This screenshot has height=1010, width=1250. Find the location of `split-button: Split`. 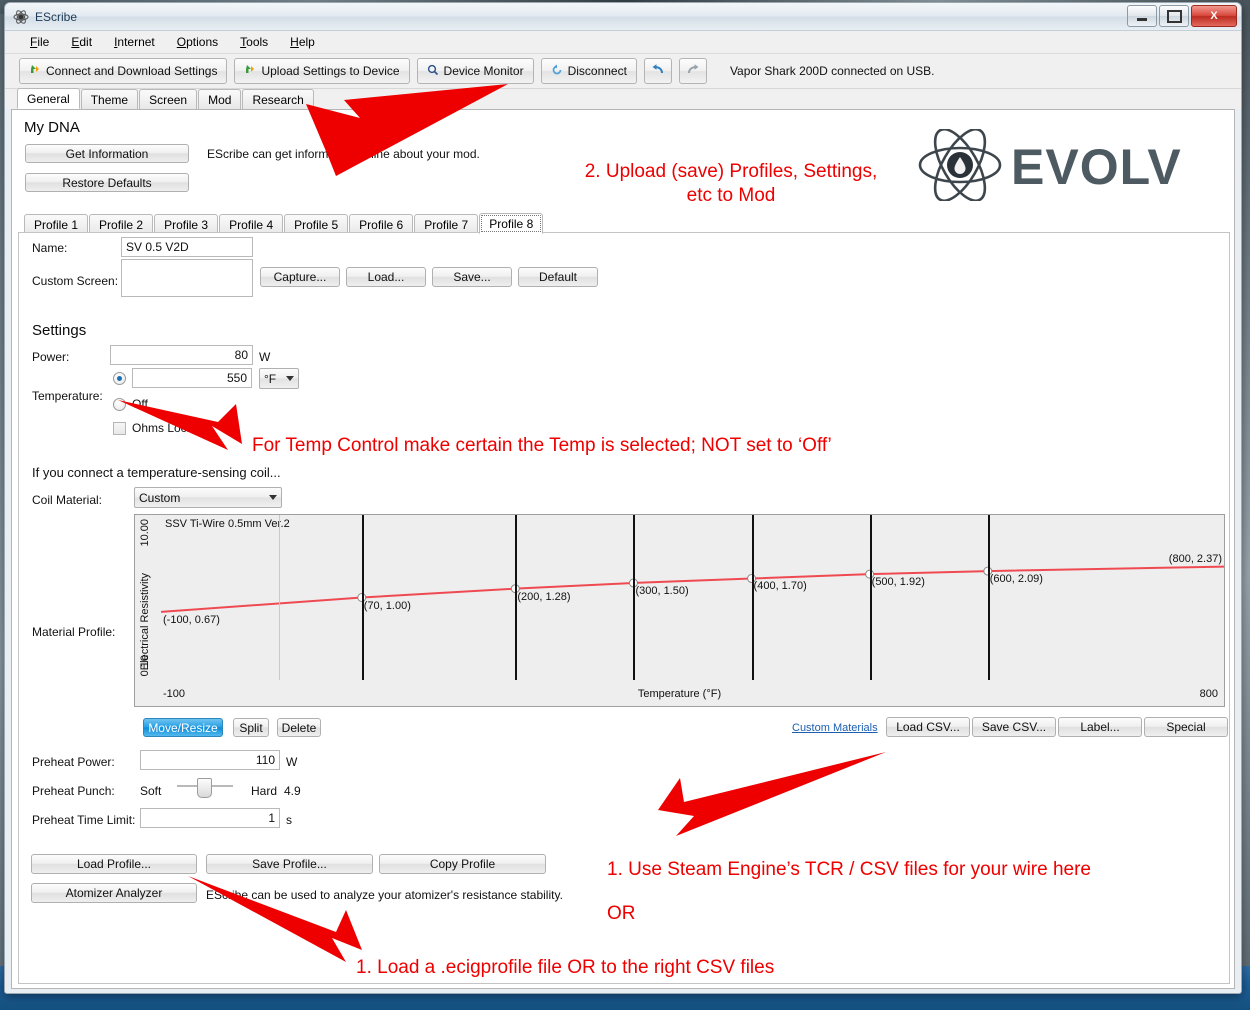

split-button: Split is located at coordinates (251, 727).